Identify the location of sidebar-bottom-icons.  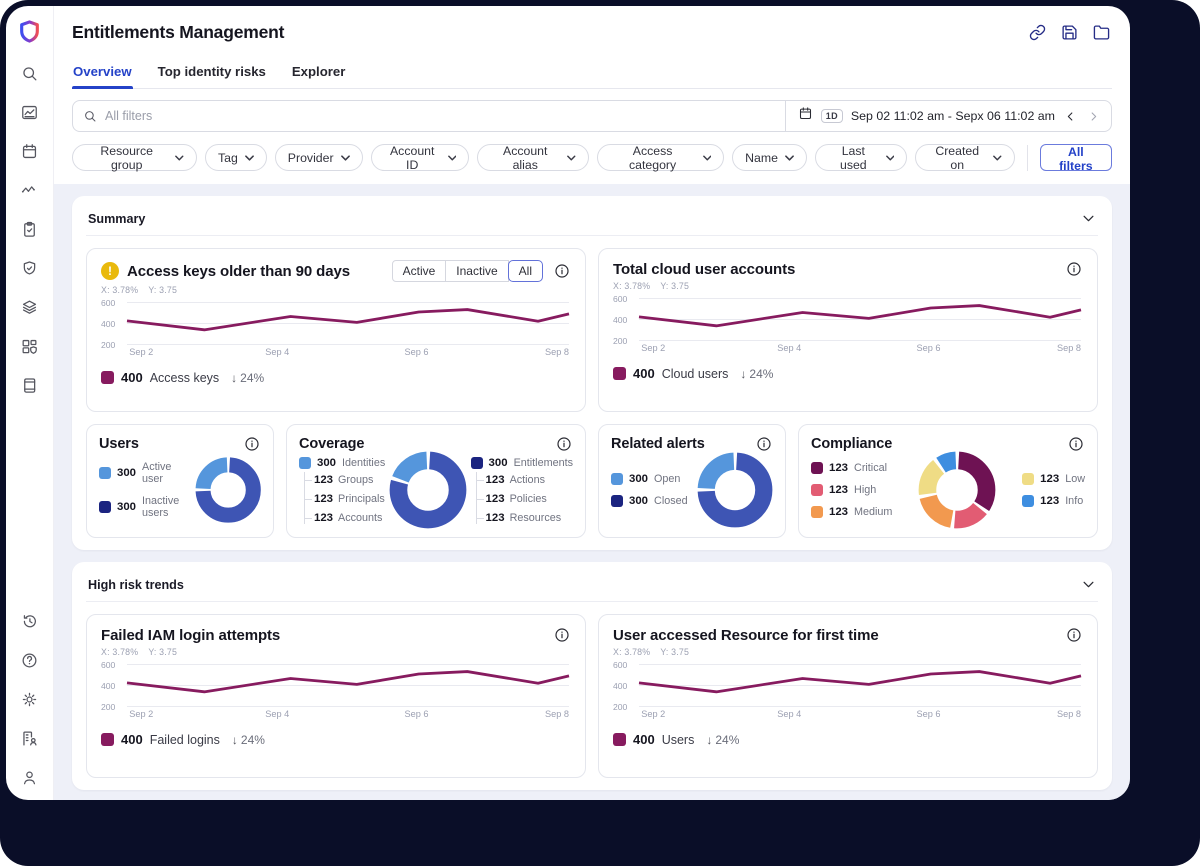
(30, 699).